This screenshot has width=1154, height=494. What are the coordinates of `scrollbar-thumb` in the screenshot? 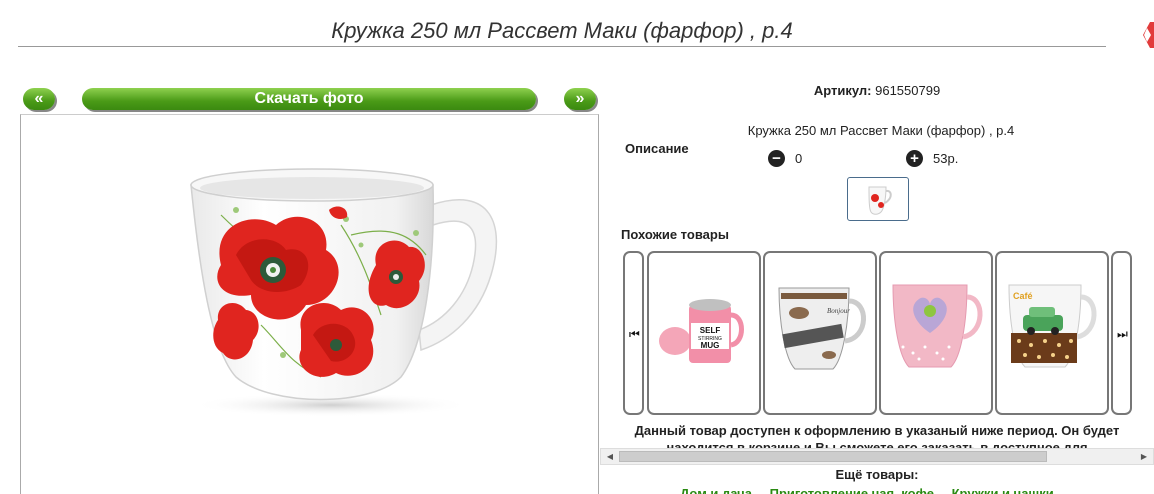 It's located at (833, 456).